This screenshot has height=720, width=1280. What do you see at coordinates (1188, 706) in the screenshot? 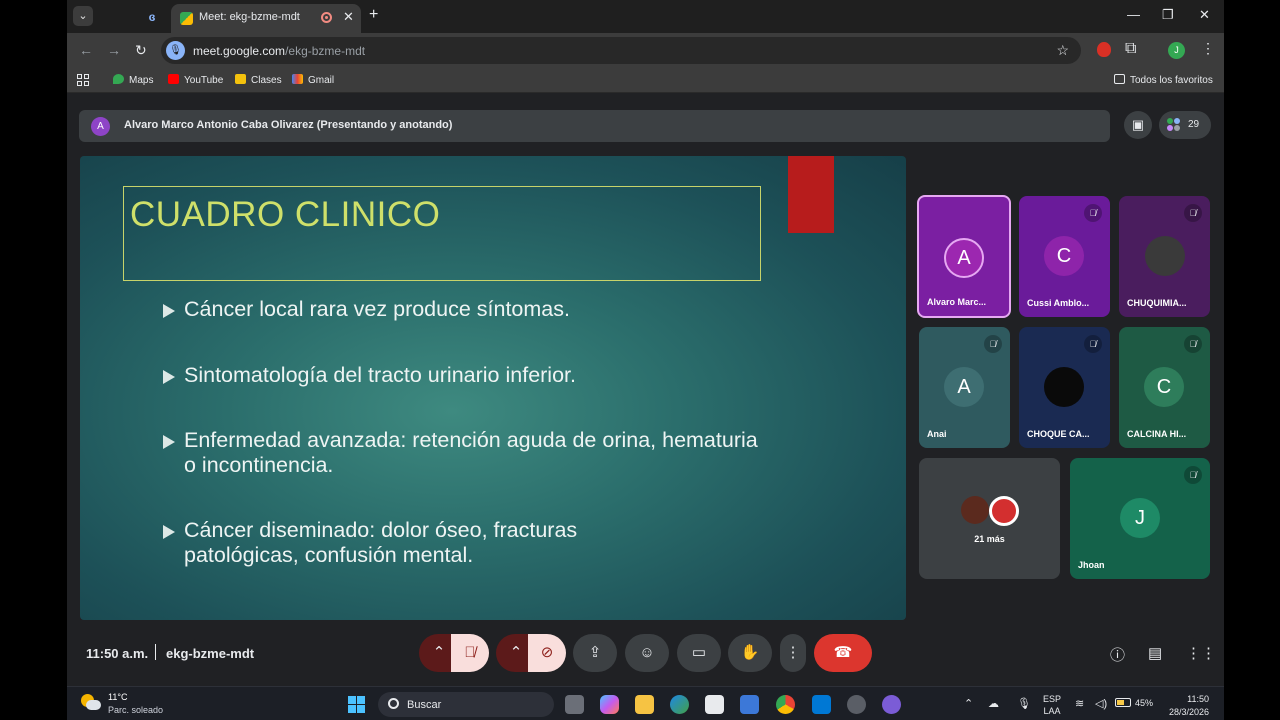
I see `system-clock: 11:50 28/3/2026` at bounding box center [1188, 706].